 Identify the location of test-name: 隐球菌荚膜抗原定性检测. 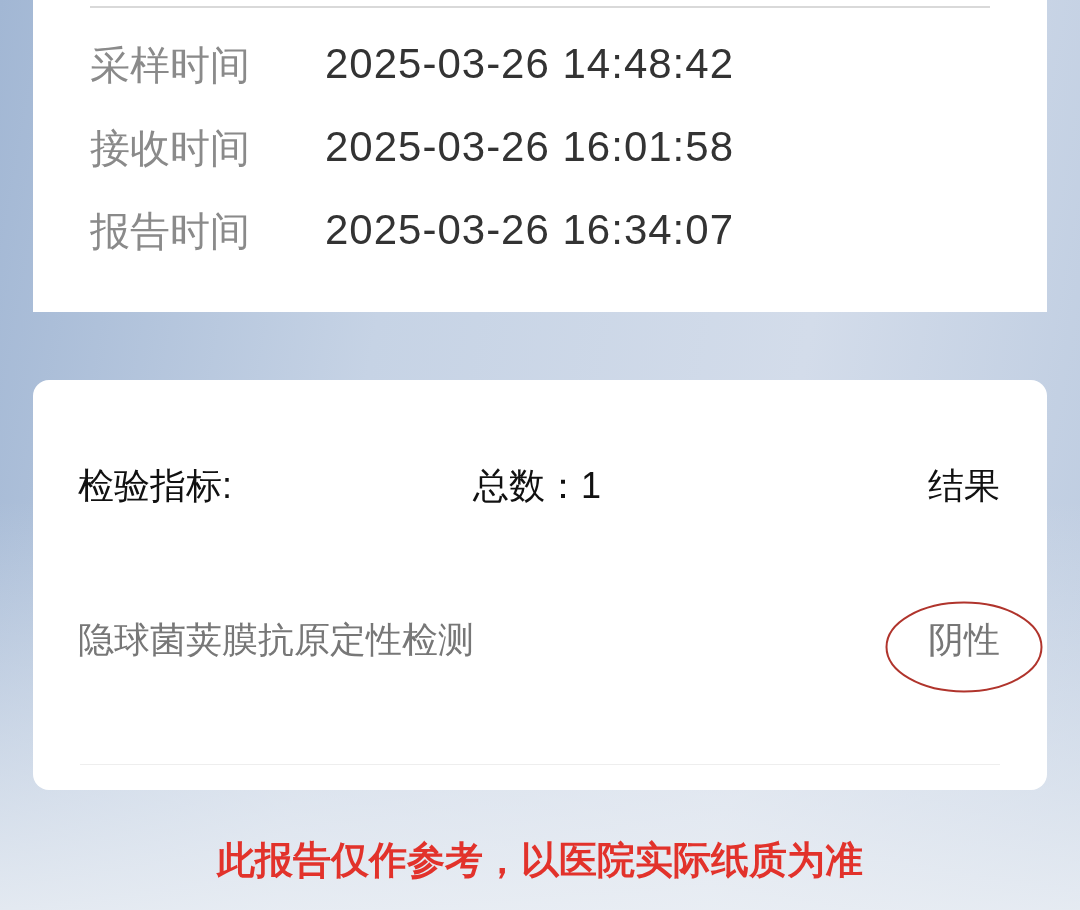
(276, 640).